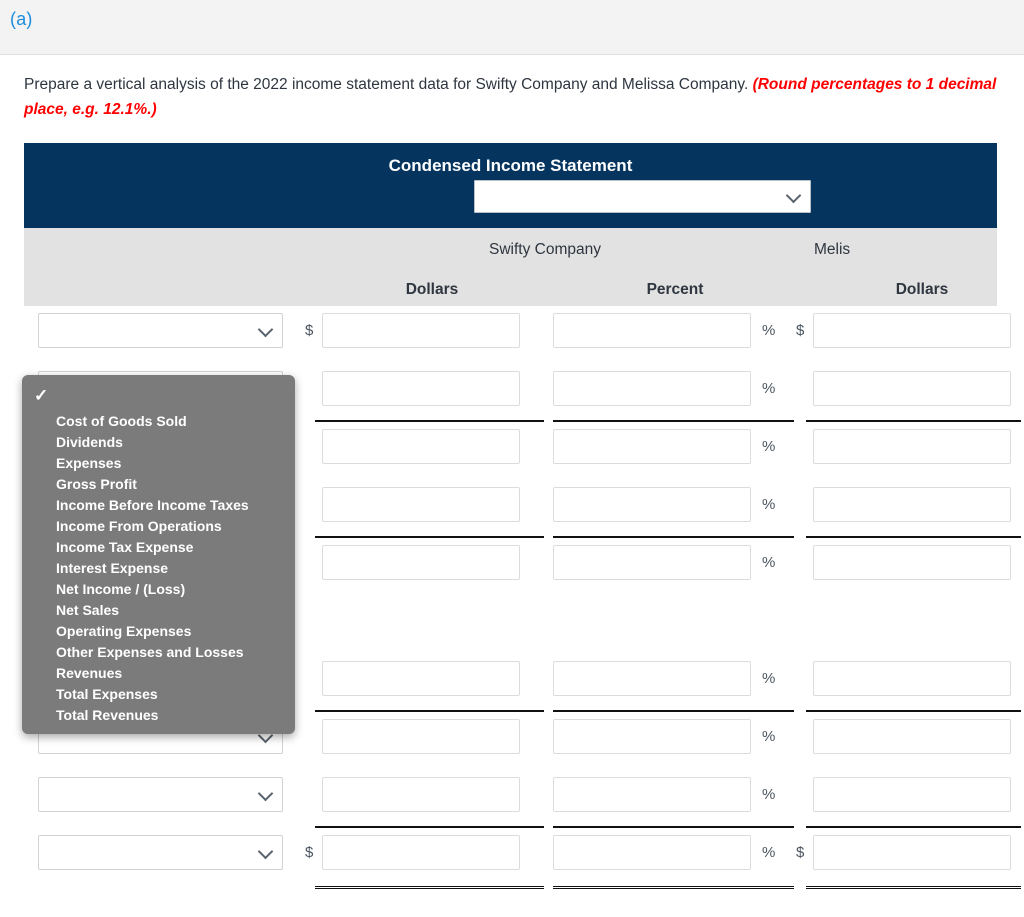  What do you see at coordinates (96, 484) in the screenshot?
I see `dropdown-option-label: Gross Profit` at bounding box center [96, 484].